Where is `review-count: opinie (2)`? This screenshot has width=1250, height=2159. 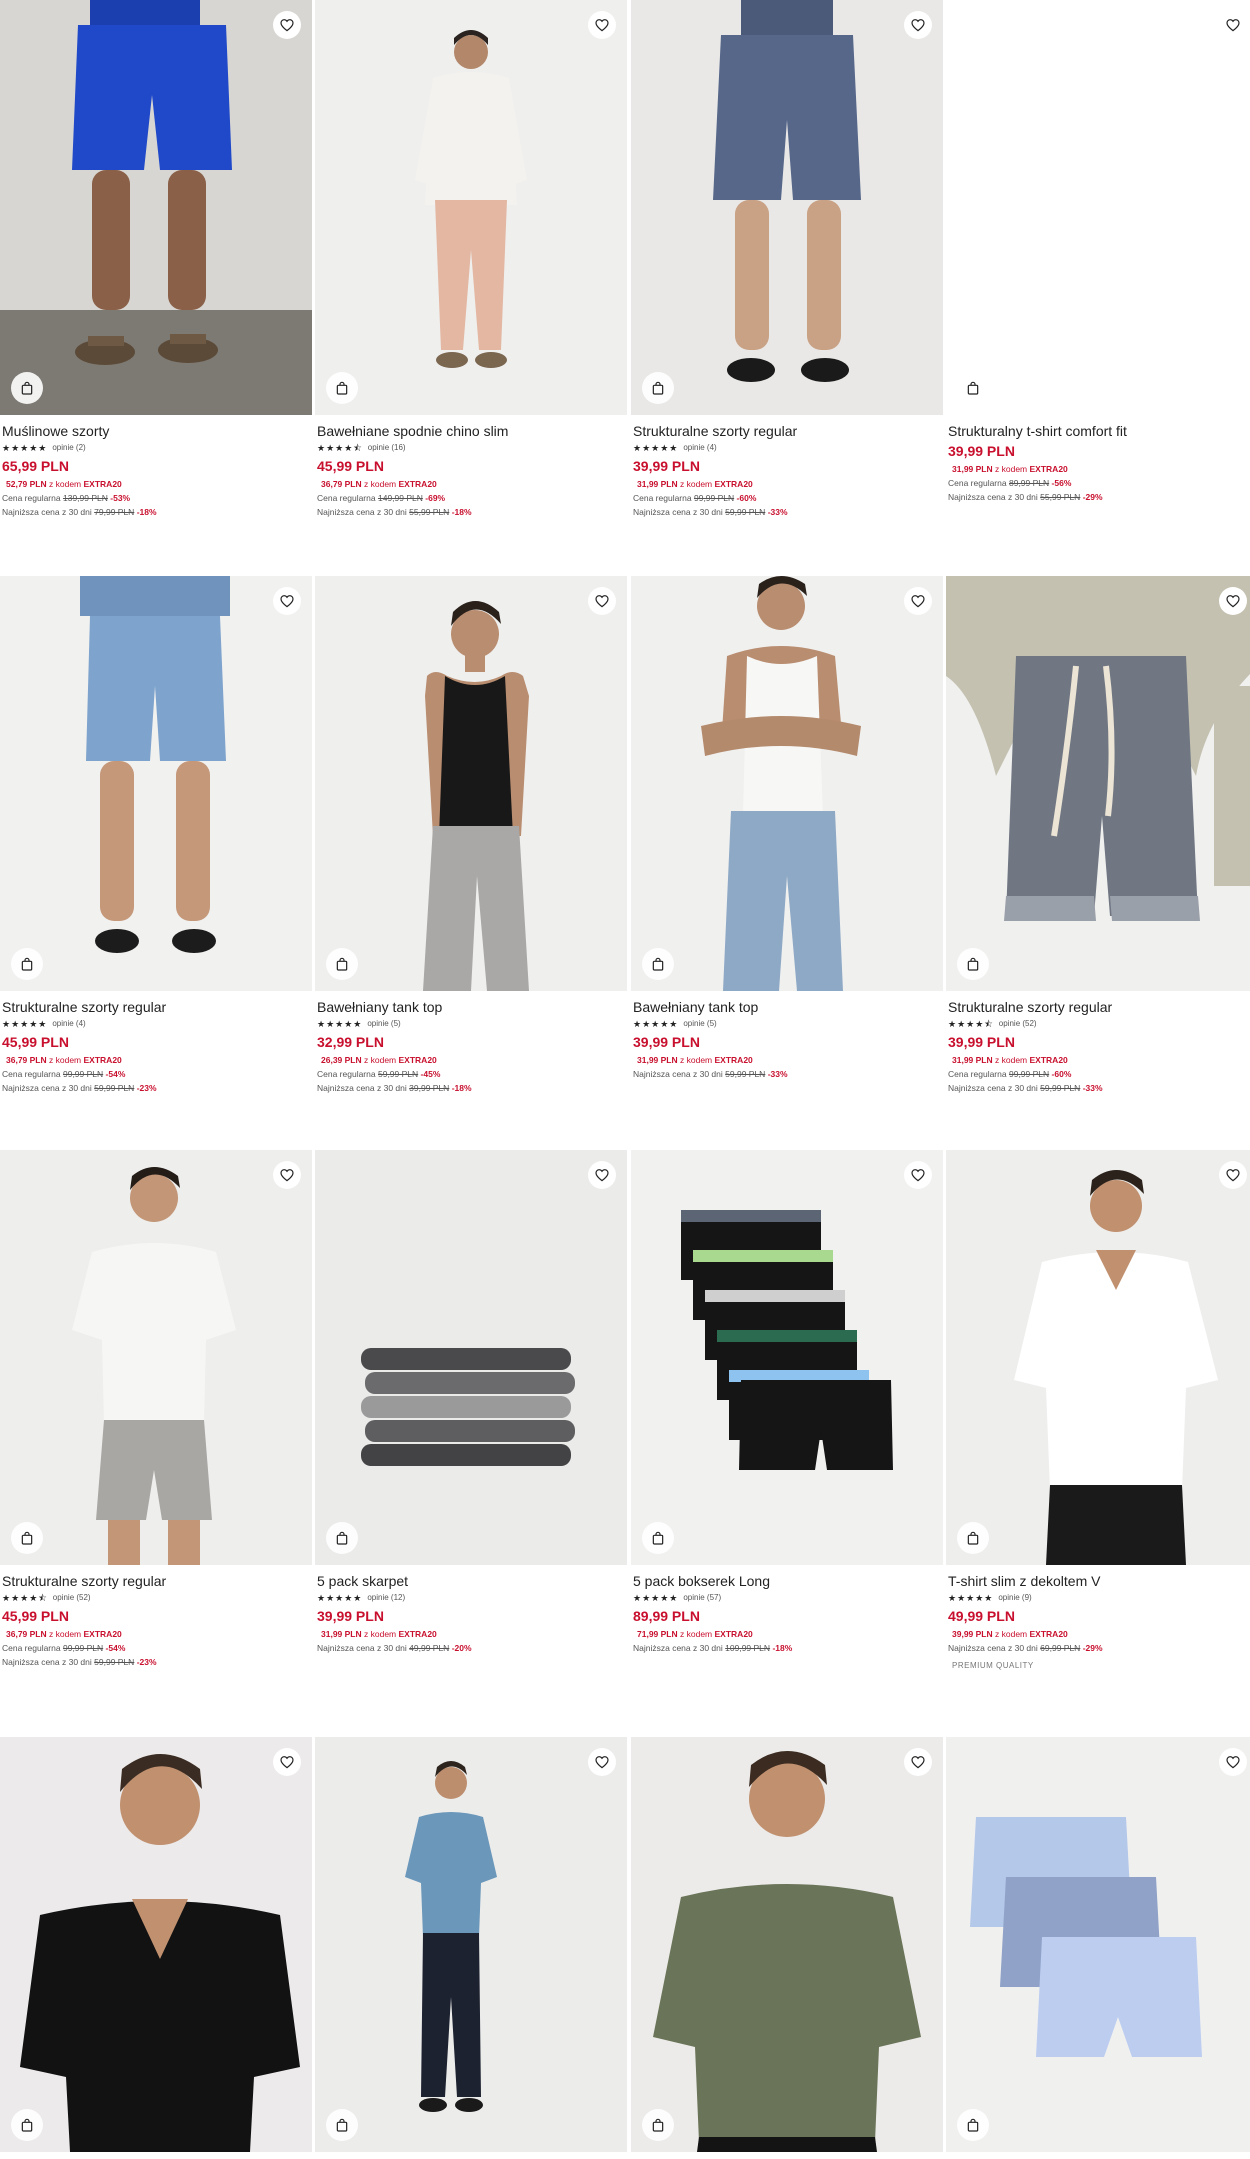
review-count: opinie (2) is located at coordinates (68, 448).